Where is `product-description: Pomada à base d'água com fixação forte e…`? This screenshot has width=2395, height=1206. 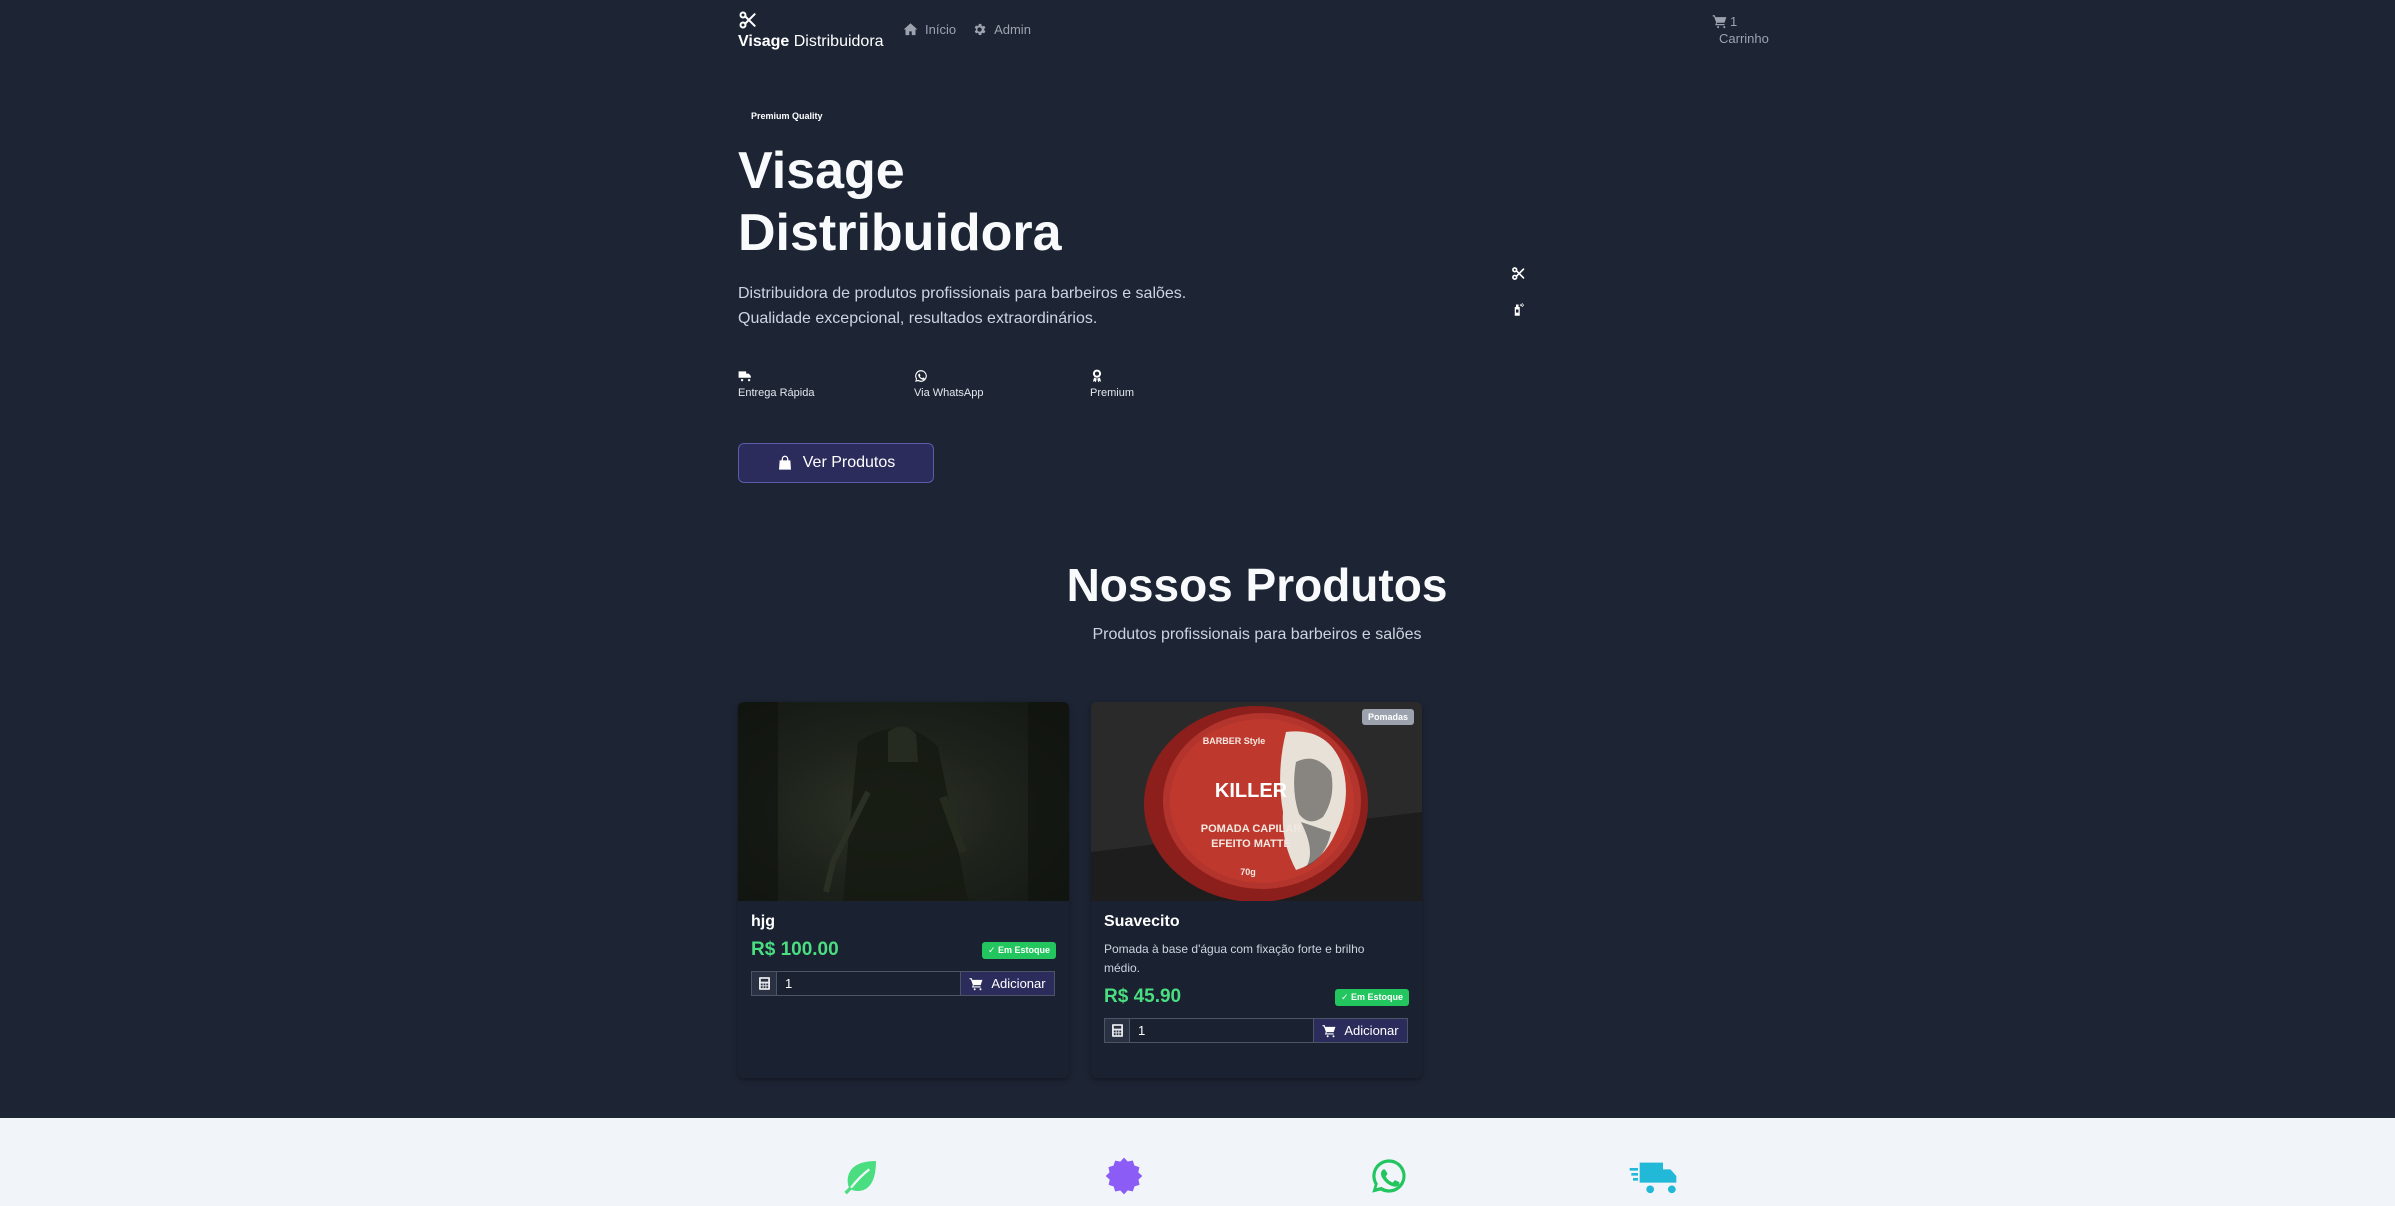
product-description: Pomada à base d'água com fixação forte e… is located at coordinates (1234, 958).